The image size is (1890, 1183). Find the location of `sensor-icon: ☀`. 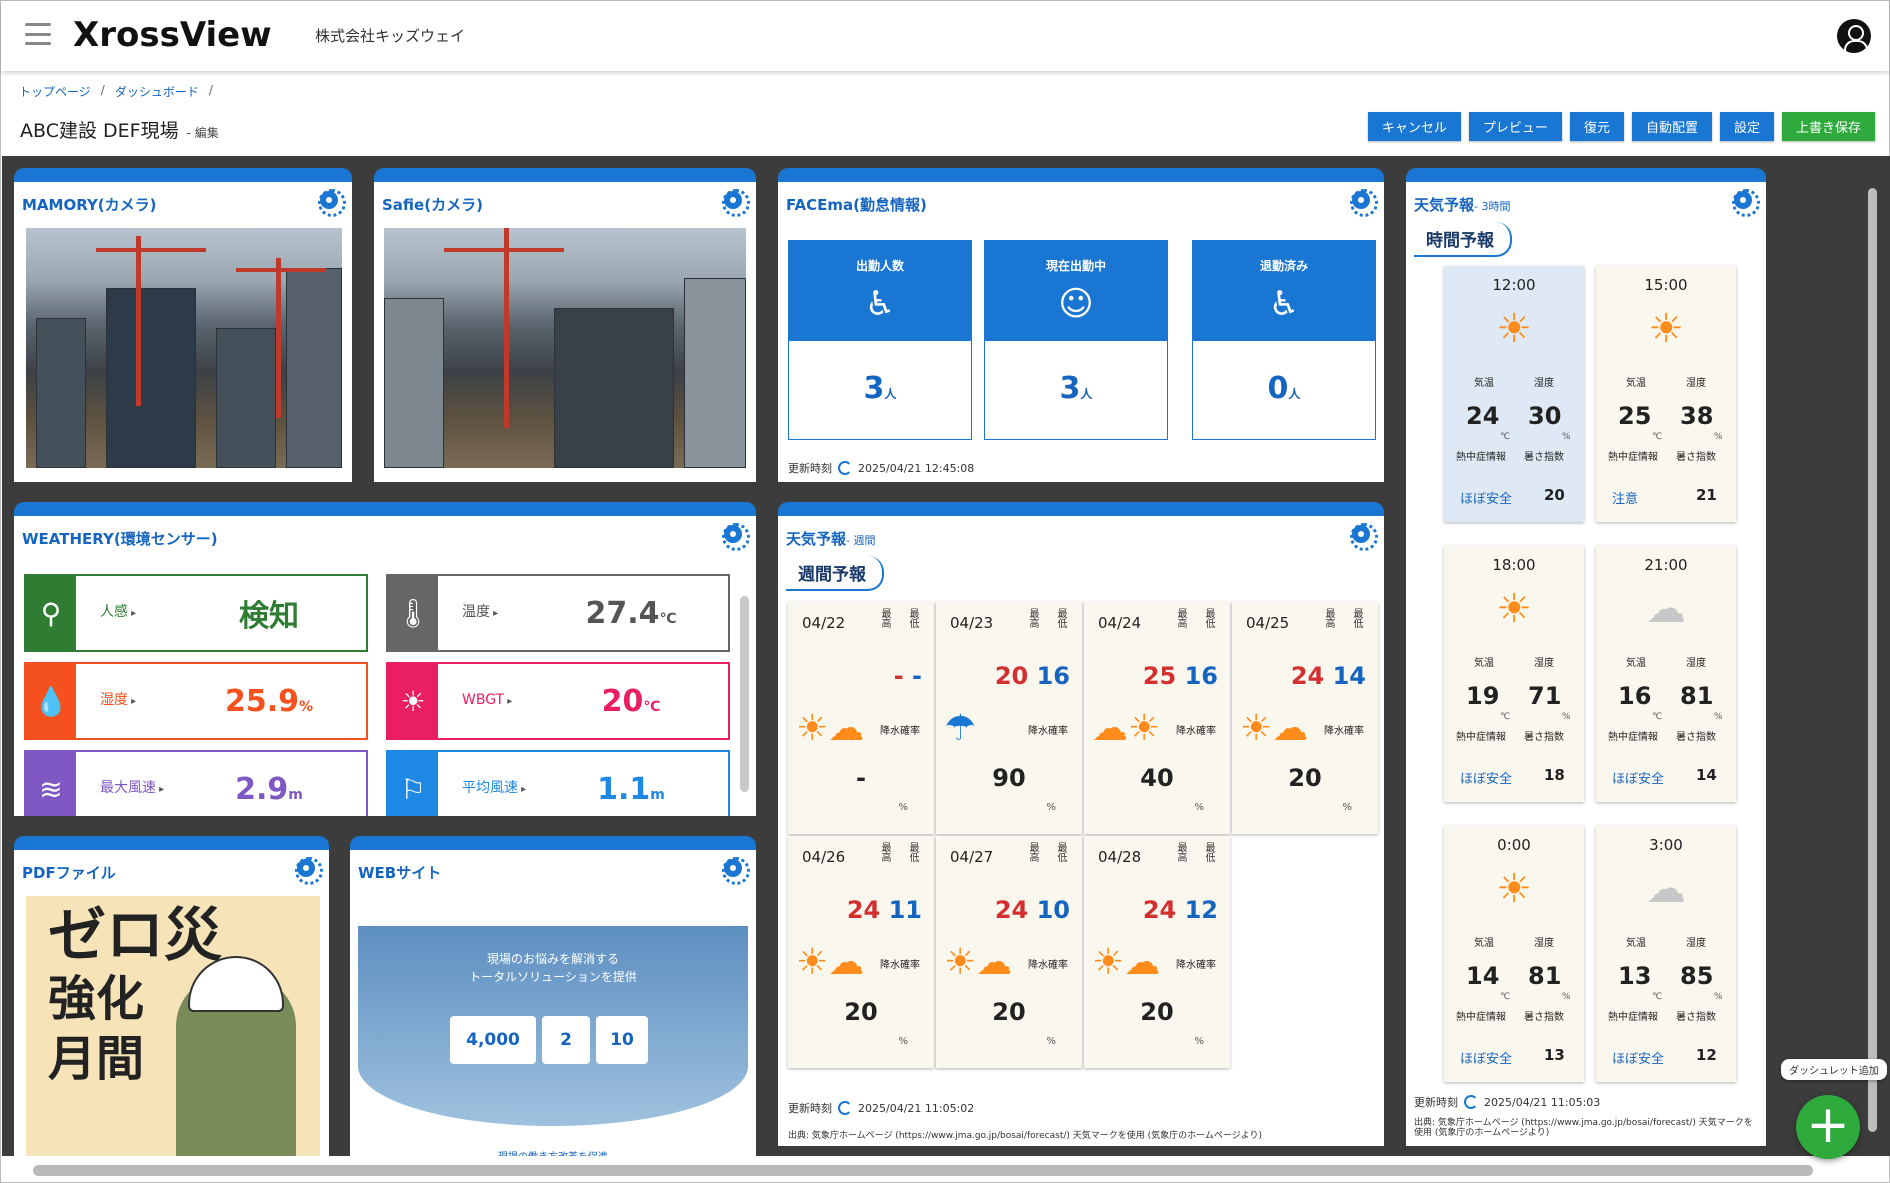

sensor-icon: ☀ is located at coordinates (413, 701).